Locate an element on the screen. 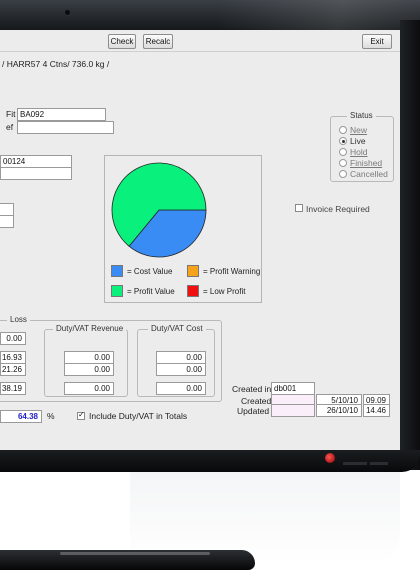 The image size is (420, 574). profit-percent-field: 64.38 is located at coordinates (21, 416).